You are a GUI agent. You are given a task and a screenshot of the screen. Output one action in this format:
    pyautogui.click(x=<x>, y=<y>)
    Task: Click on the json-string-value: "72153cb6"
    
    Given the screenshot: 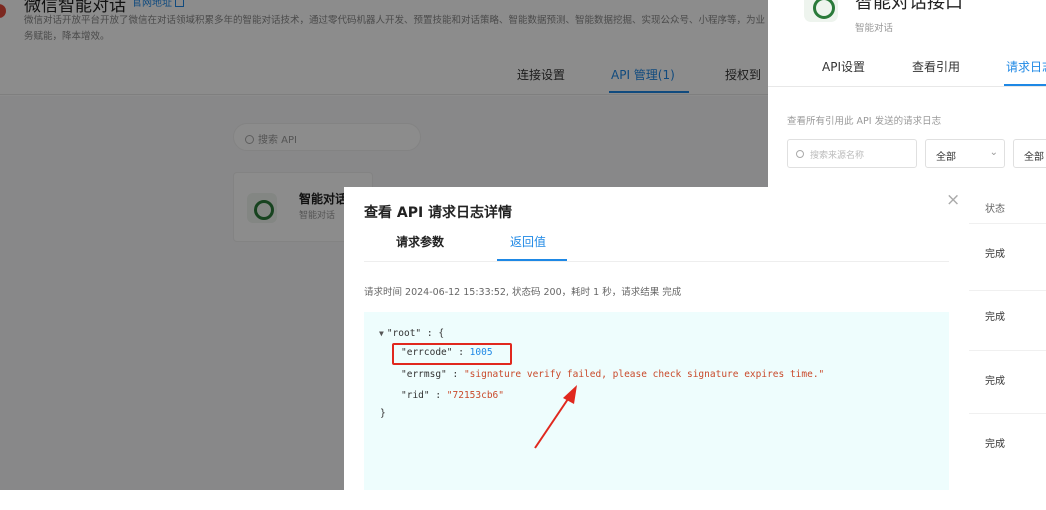 What is the action you would take?
    pyautogui.click(x=475, y=395)
    